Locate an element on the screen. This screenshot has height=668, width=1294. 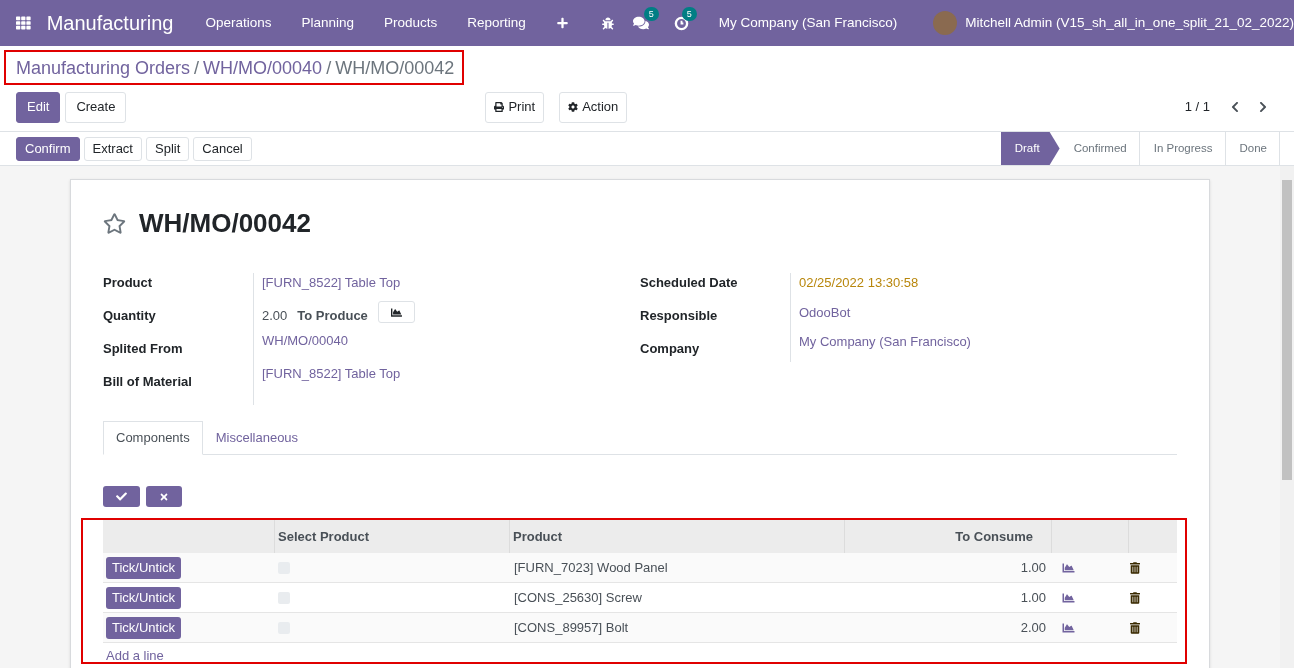
notebook-tab: Components is located at coordinates (153, 438).